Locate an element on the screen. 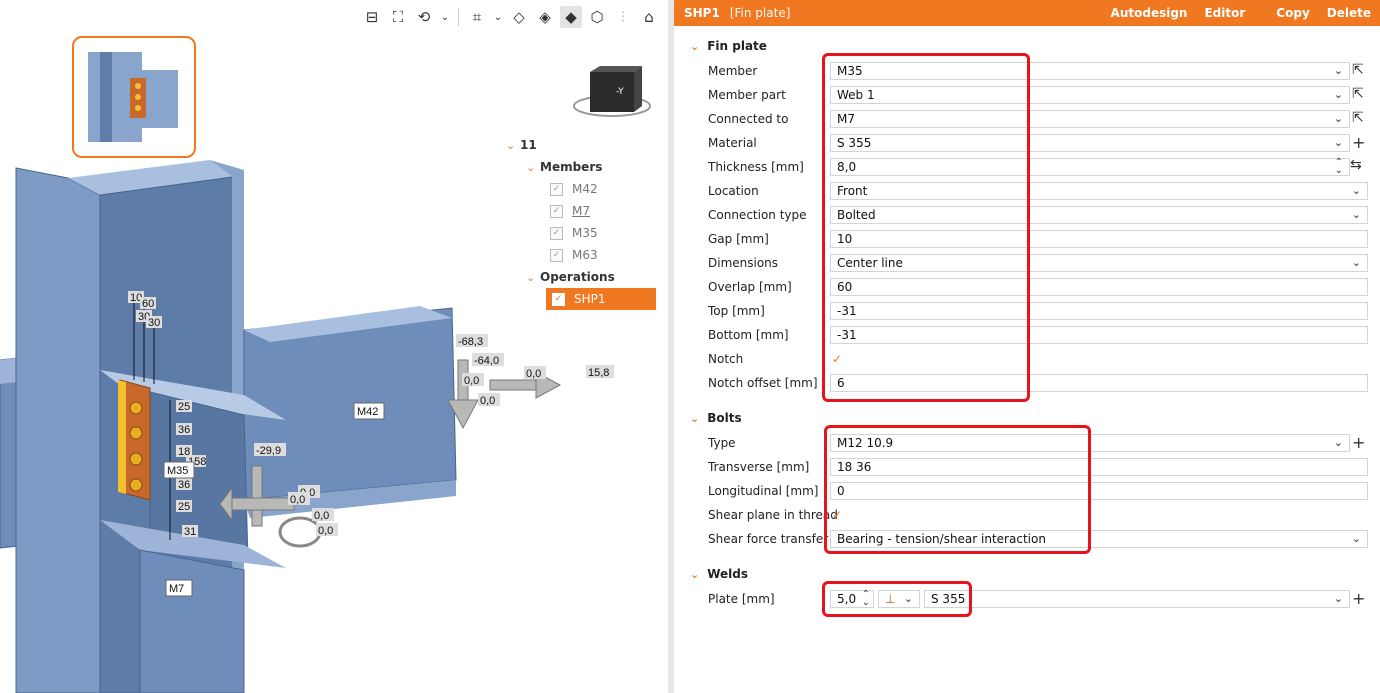 The image size is (1380, 693). connection-thumbnail is located at coordinates (134, 97).